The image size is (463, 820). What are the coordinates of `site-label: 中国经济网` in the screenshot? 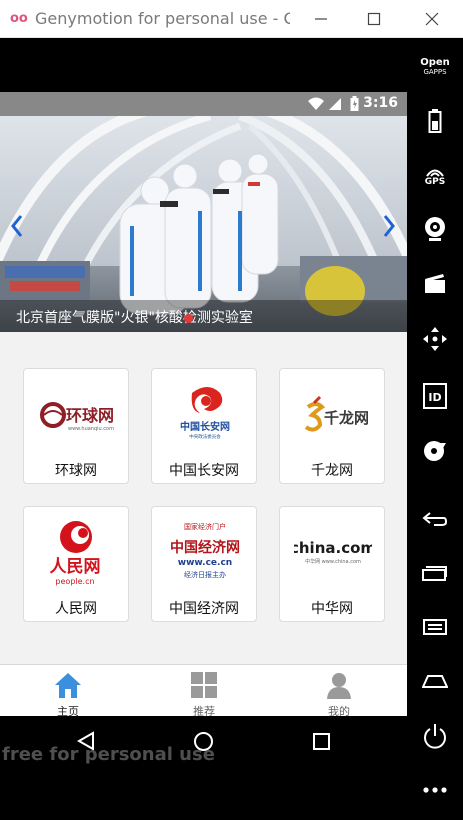 It's located at (204, 609).